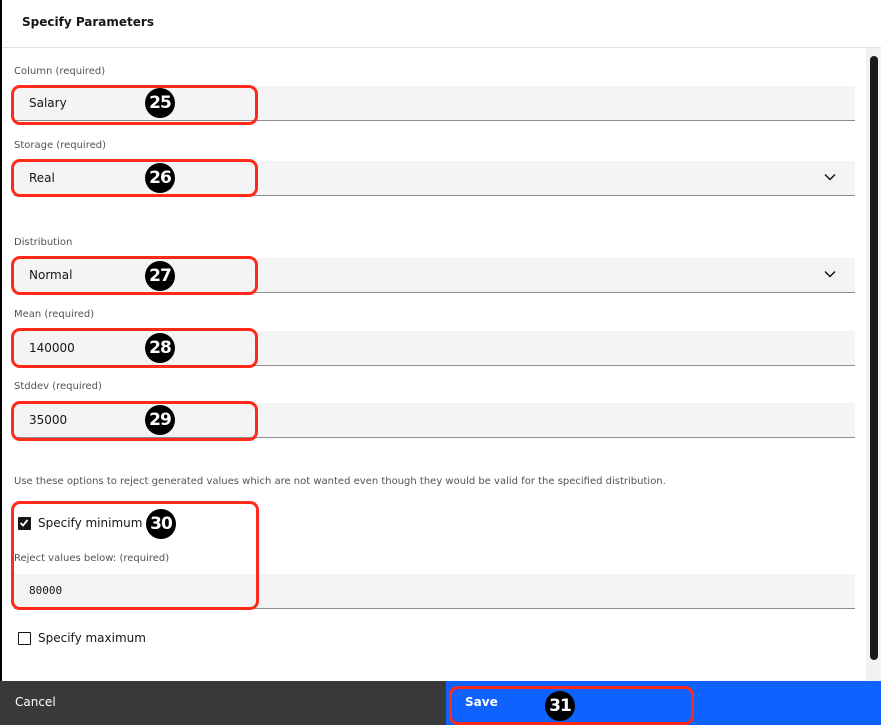 The width and height of the screenshot is (881, 725). What do you see at coordinates (160, 178) in the screenshot?
I see `annotation-badge-26: 26` at bounding box center [160, 178].